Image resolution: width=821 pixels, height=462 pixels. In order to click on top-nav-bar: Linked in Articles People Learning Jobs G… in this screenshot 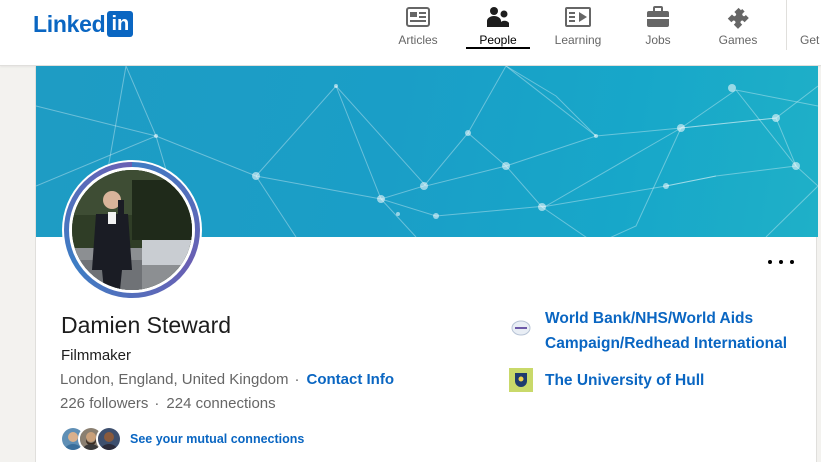, I will do `click(410, 33)`.